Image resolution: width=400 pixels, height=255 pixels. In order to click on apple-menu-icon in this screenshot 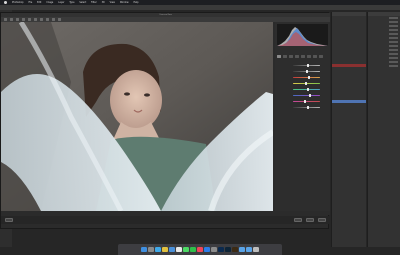, I will do `click(5, 2)`.